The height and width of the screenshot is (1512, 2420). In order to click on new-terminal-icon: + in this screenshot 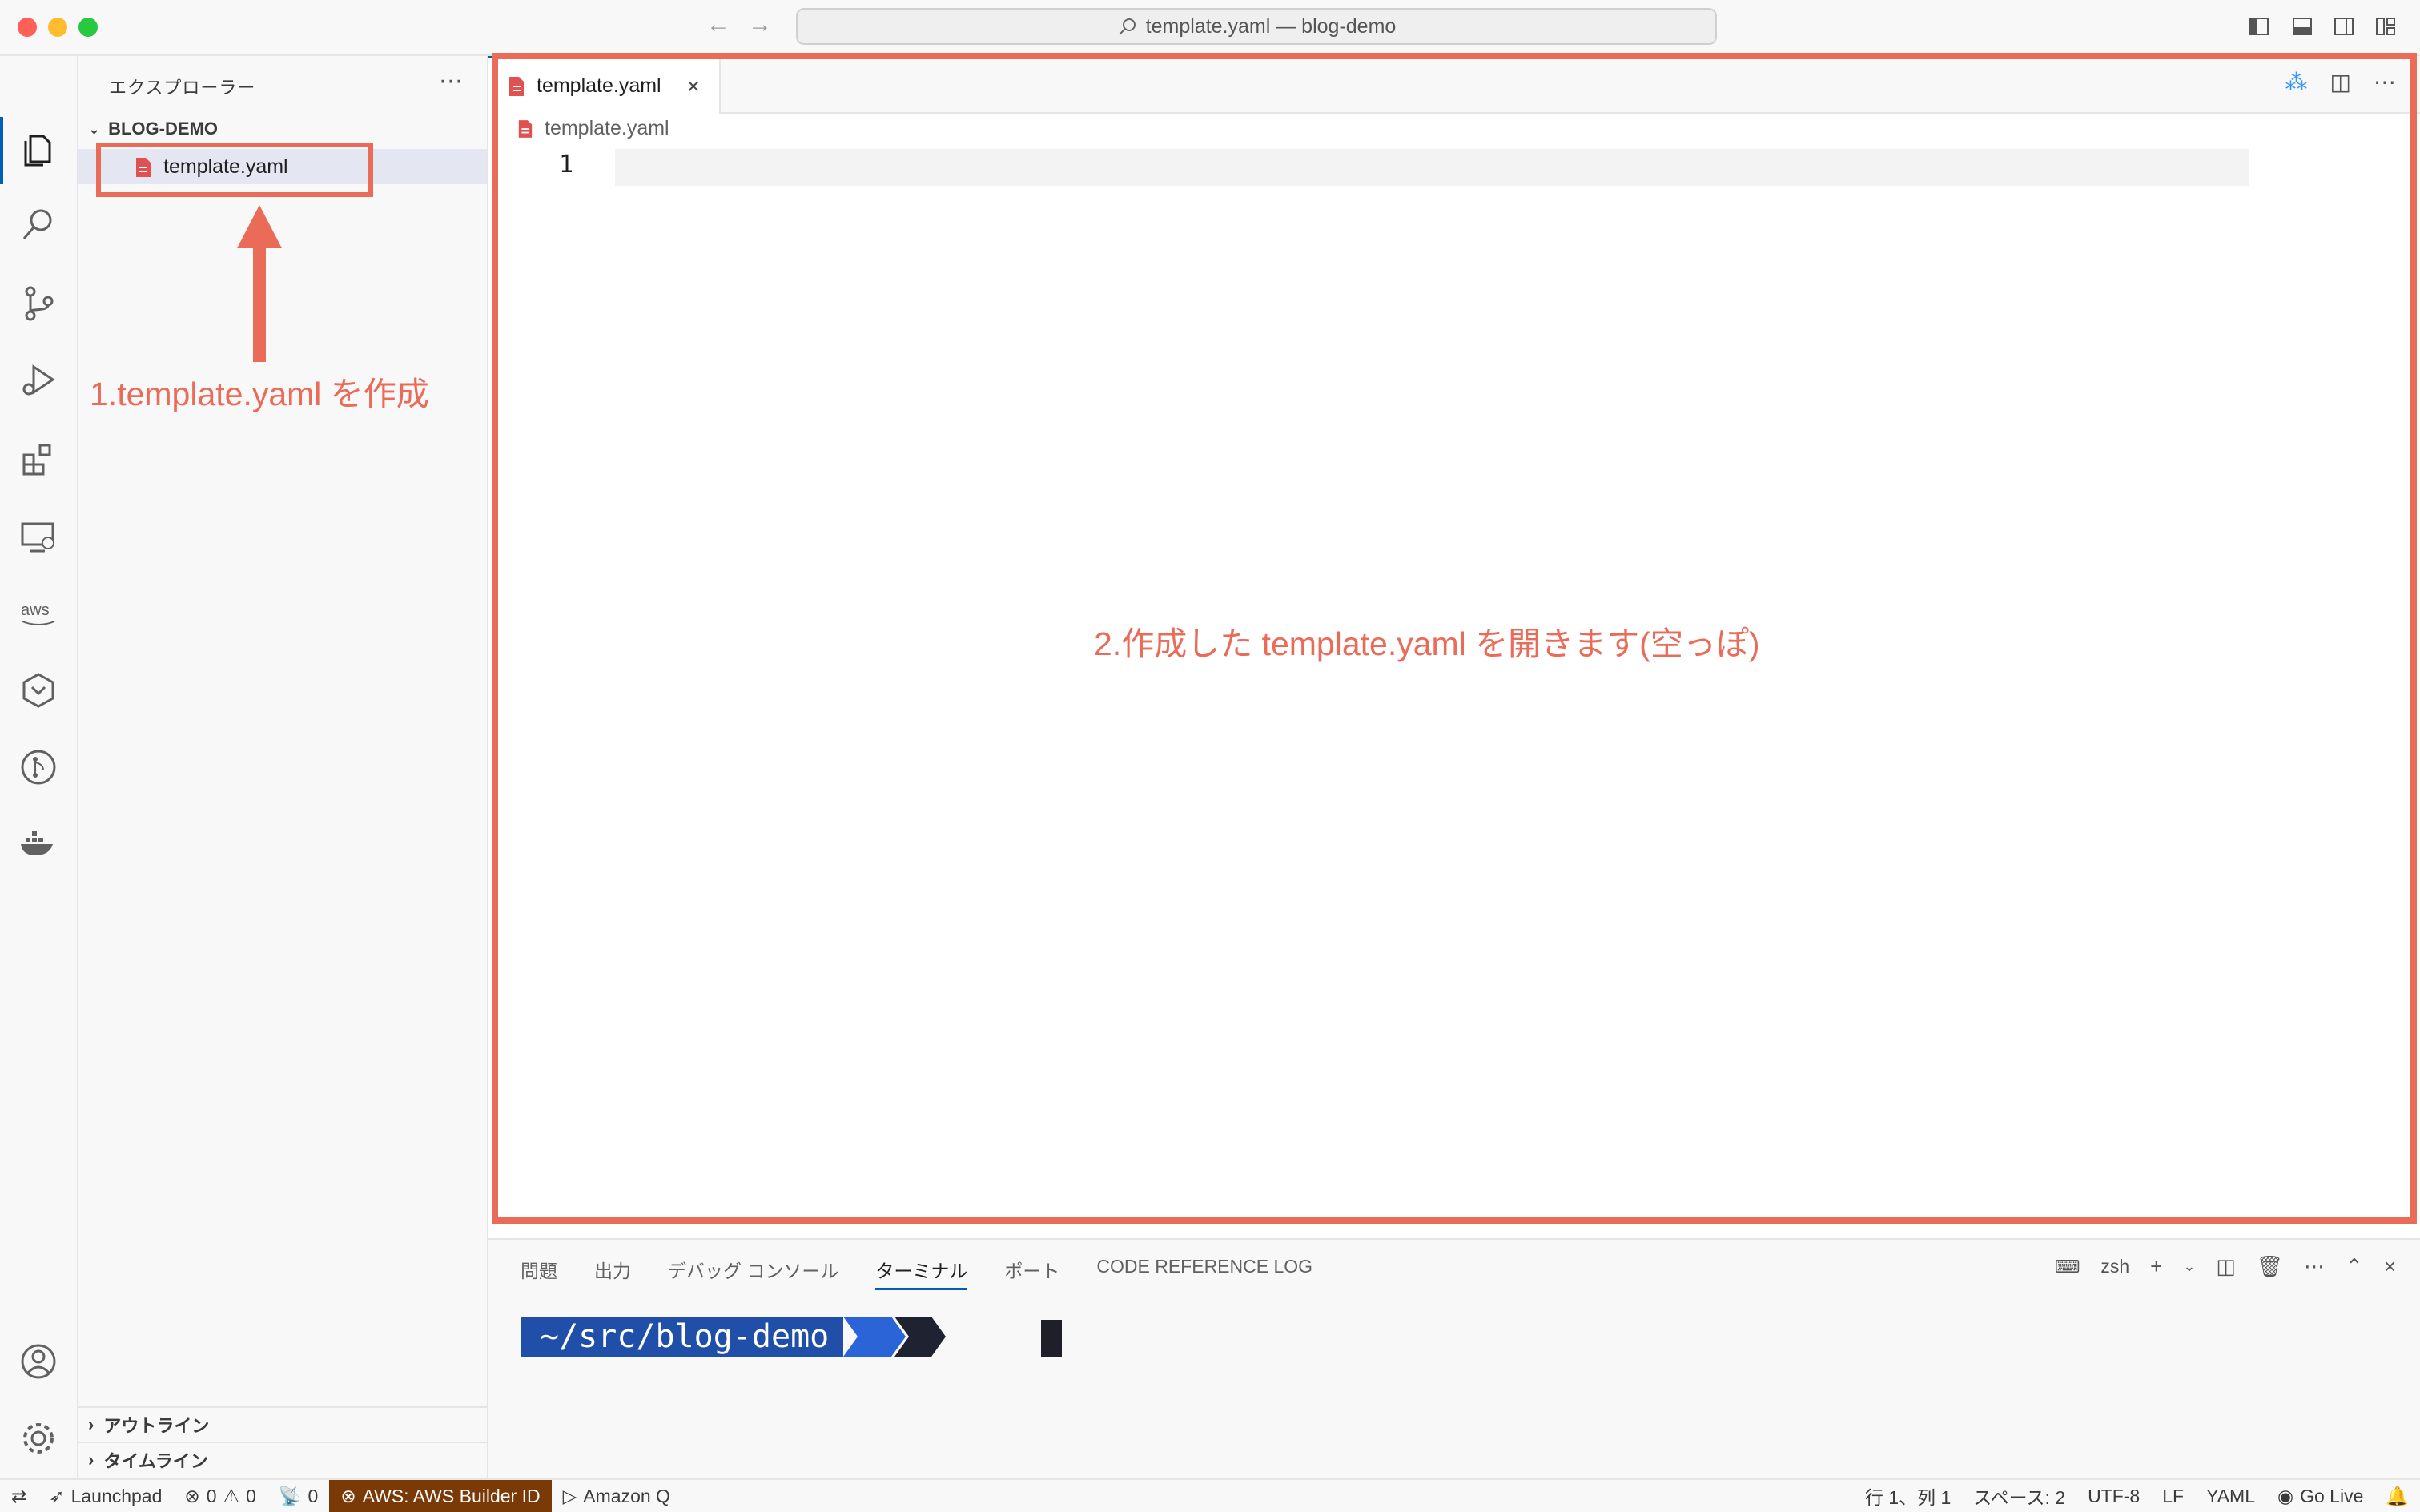, I will do `click(2156, 1266)`.